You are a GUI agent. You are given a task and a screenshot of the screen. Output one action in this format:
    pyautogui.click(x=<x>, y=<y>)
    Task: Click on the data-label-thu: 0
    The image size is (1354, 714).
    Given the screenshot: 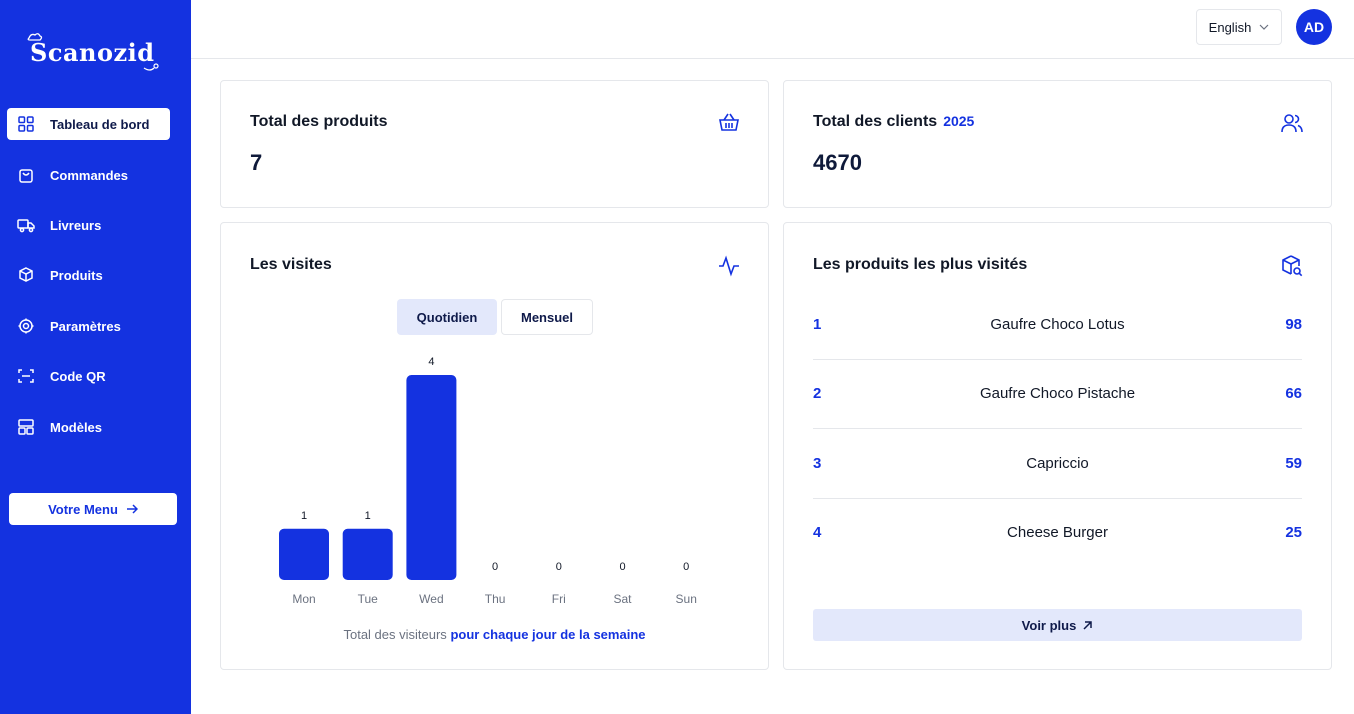 What is the action you would take?
    pyautogui.click(x=495, y=567)
    